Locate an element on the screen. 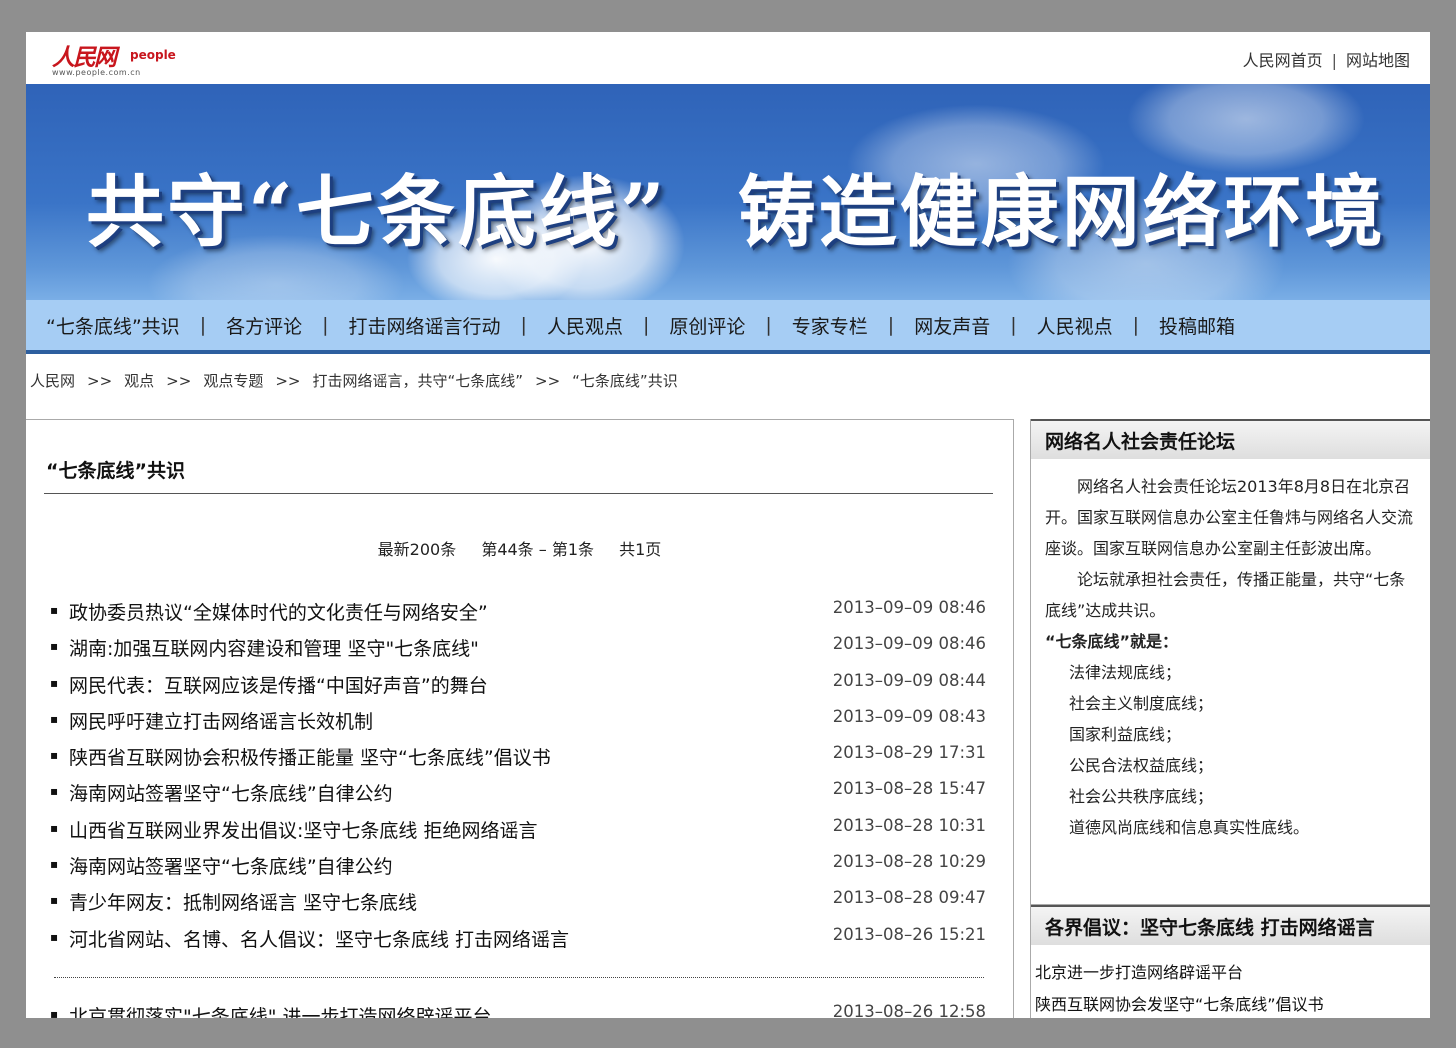 Image resolution: width=1456 pixels, height=1048 pixels. article-date: 2013–08–28 10:31 is located at coordinates (909, 825).